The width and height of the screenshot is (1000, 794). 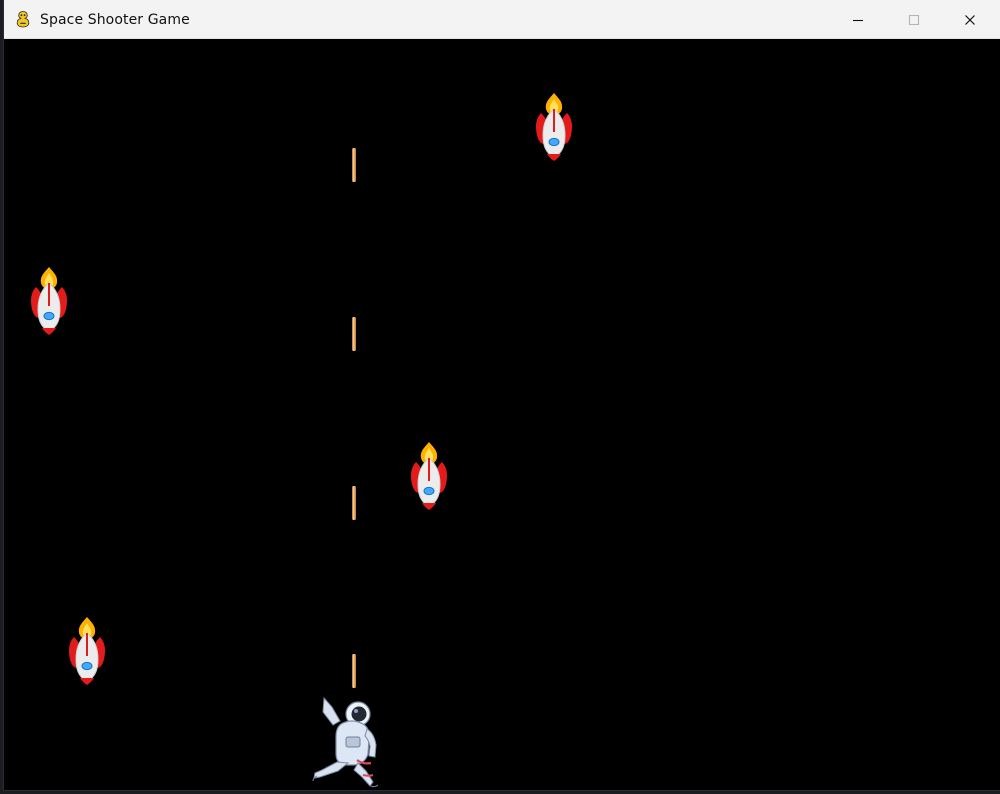 I want to click on pygame-snake-icon, so click(x=23, y=19).